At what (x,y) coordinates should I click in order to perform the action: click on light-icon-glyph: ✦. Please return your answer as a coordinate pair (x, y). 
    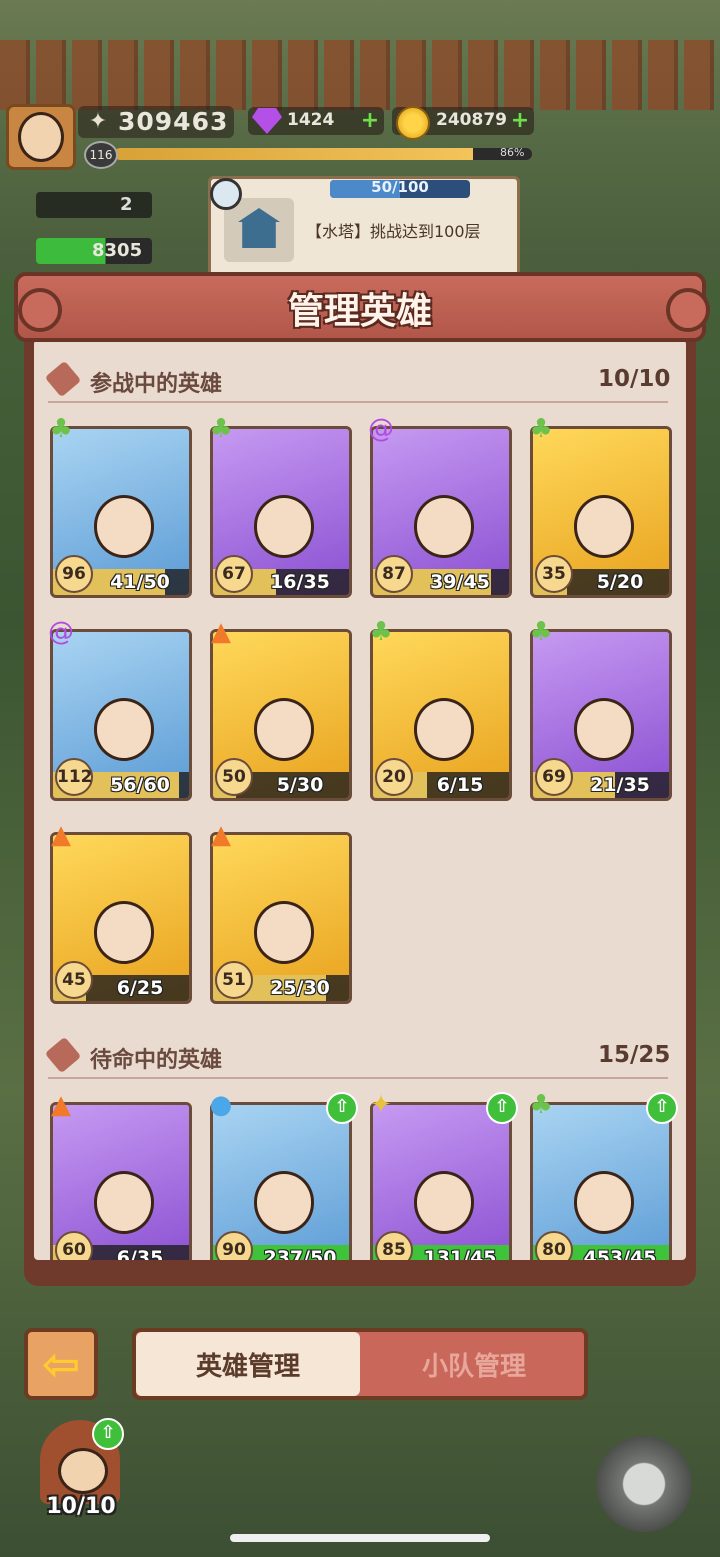
    Looking at the image, I should click on (381, 1105).